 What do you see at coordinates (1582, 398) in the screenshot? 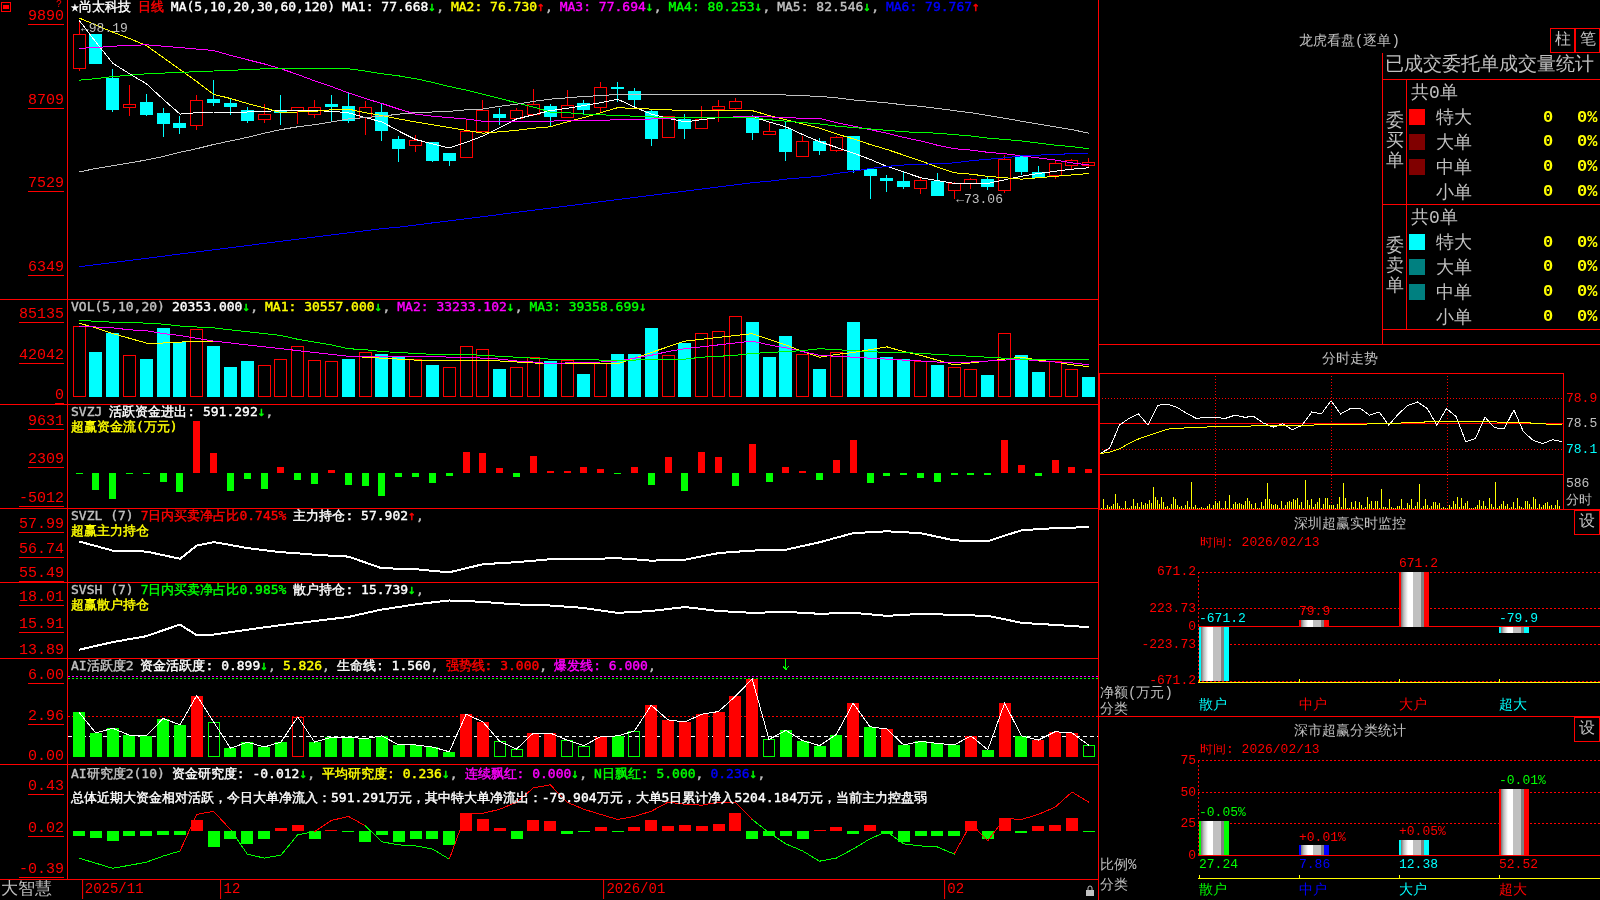
I see `axis-tick-label: 78.9` at bounding box center [1582, 398].